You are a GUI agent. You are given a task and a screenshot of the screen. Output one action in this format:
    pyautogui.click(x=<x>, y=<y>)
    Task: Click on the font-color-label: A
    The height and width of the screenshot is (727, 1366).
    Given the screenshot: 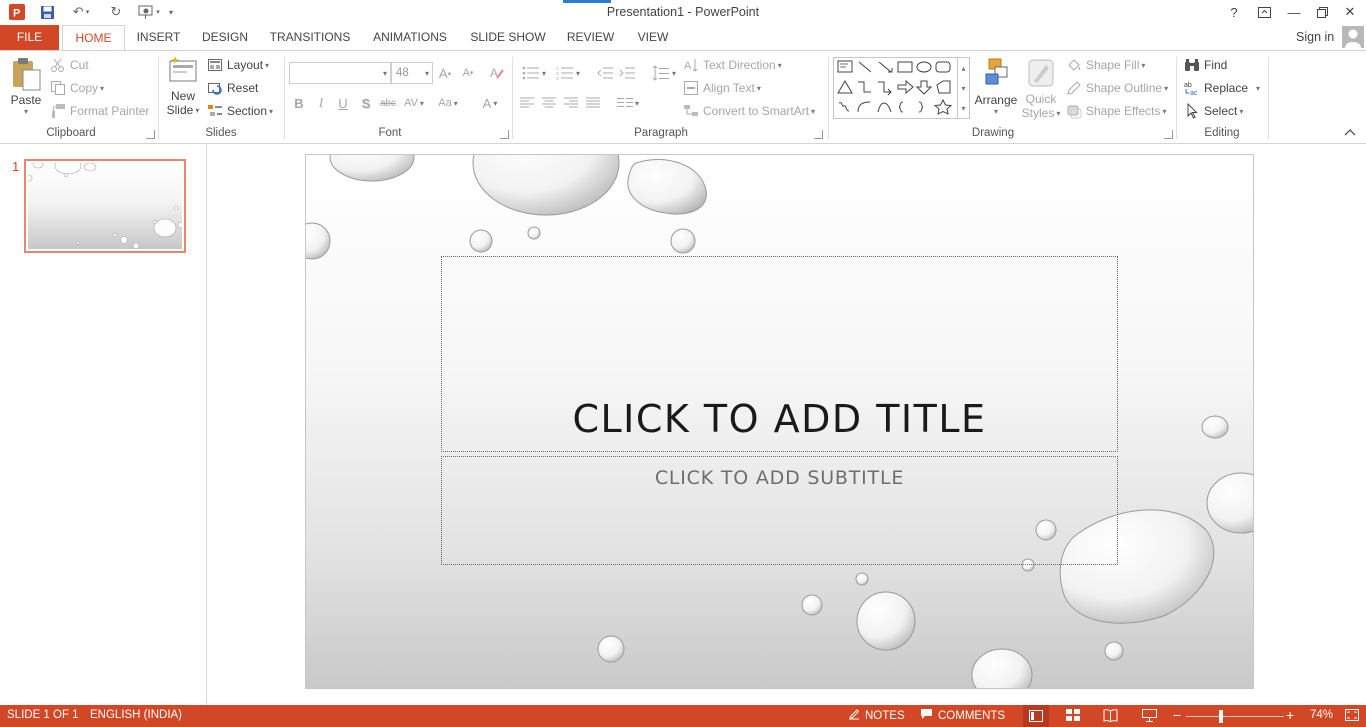 What is the action you would take?
    pyautogui.click(x=487, y=103)
    